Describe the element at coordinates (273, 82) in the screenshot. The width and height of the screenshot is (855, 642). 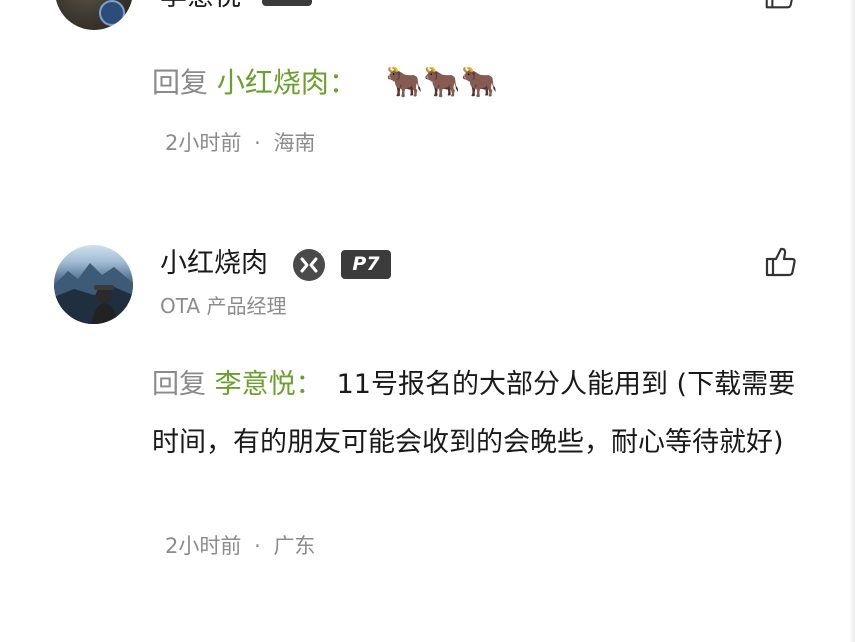
I see `reply-target-user: 小红烧肉` at that location.